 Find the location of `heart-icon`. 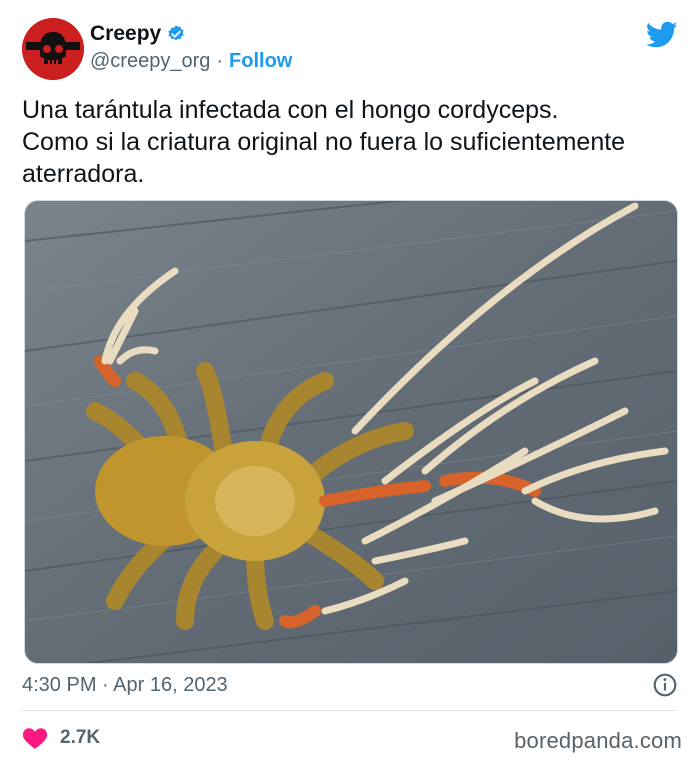

heart-icon is located at coordinates (35, 738).